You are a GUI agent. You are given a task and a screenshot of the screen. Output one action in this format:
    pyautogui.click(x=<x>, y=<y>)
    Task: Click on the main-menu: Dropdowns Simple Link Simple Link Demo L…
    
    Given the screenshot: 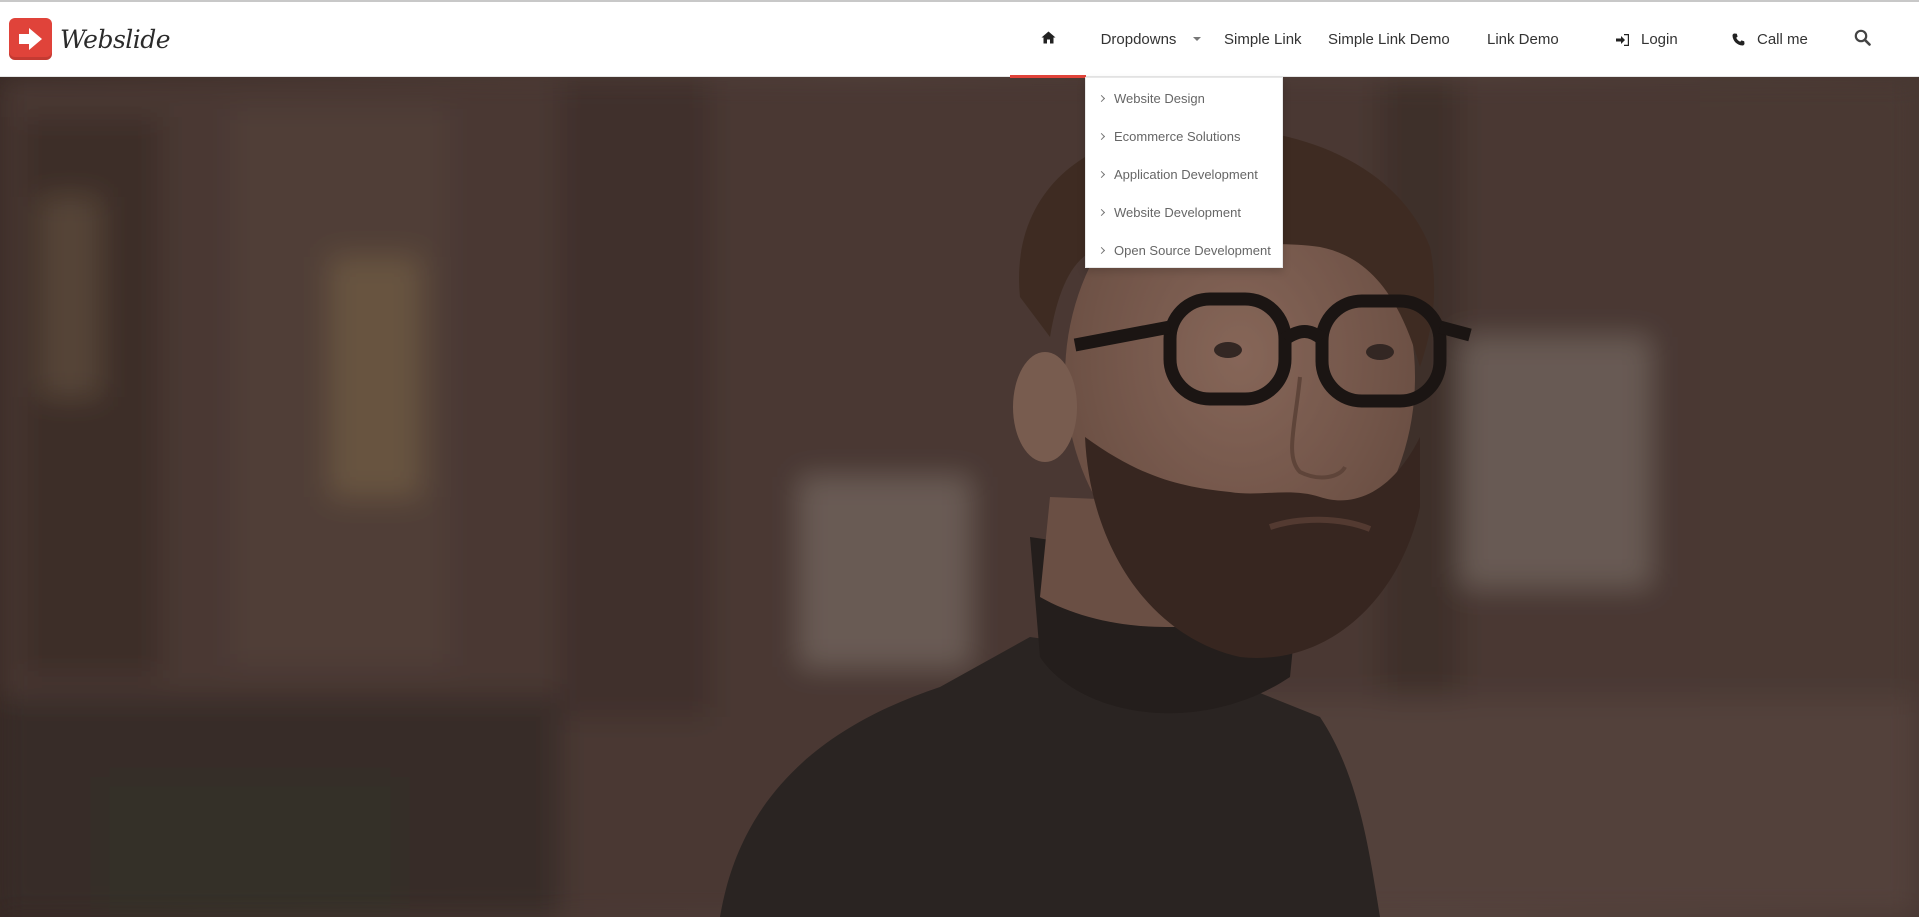 What is the action you would take?
    pyautogui.click(x=1464, y=40)
    